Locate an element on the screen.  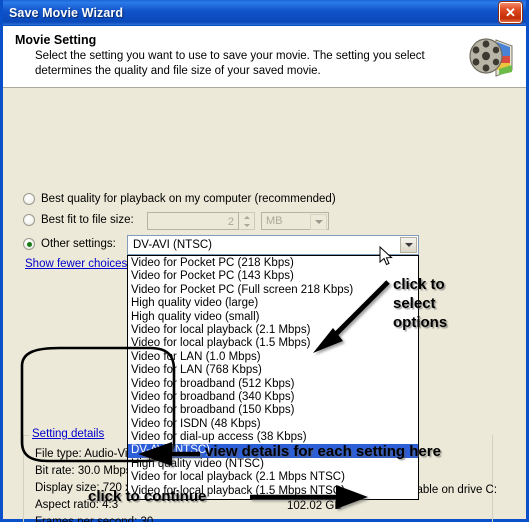
page-title: Movie Setting is located at coordinates (56, 40).